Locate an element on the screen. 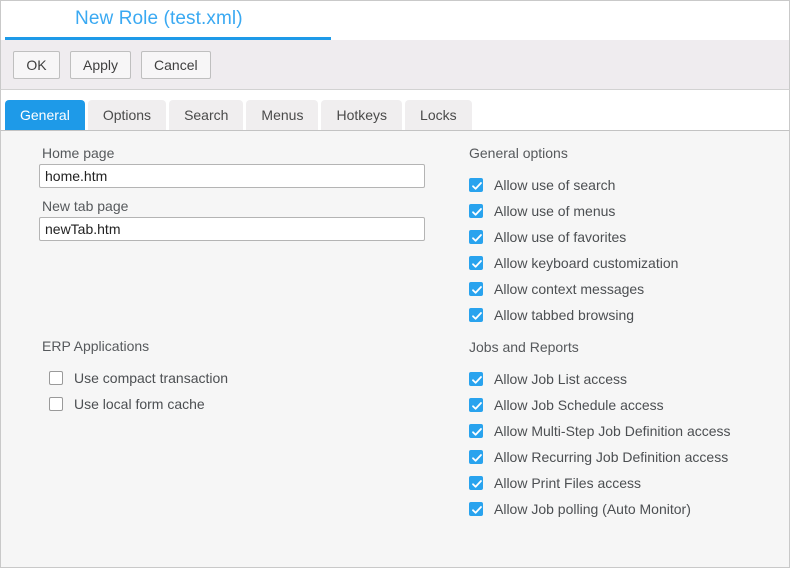  erp-applications-title: ERP Applications is located at coordinates (96, 346).